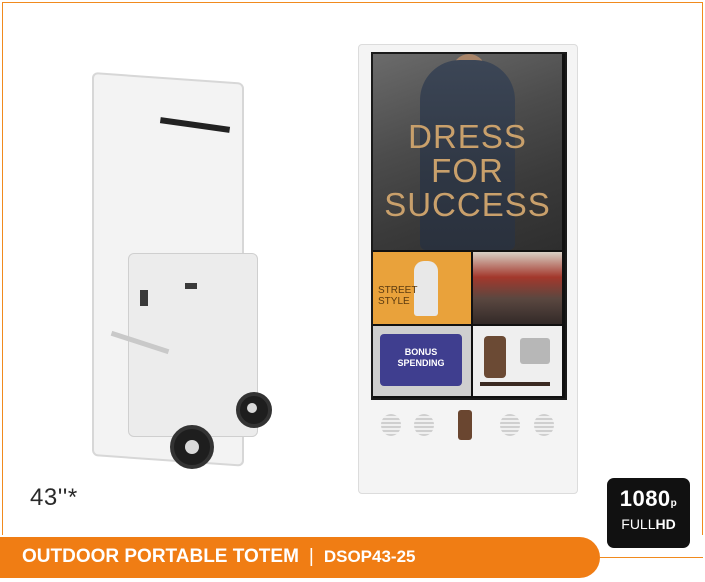 The image size is (705, 582). What do you see at coordinates (467, 153) in the screenshot?
I see `headline-line1: DRESS FOR` at bounding box center [467, 153].